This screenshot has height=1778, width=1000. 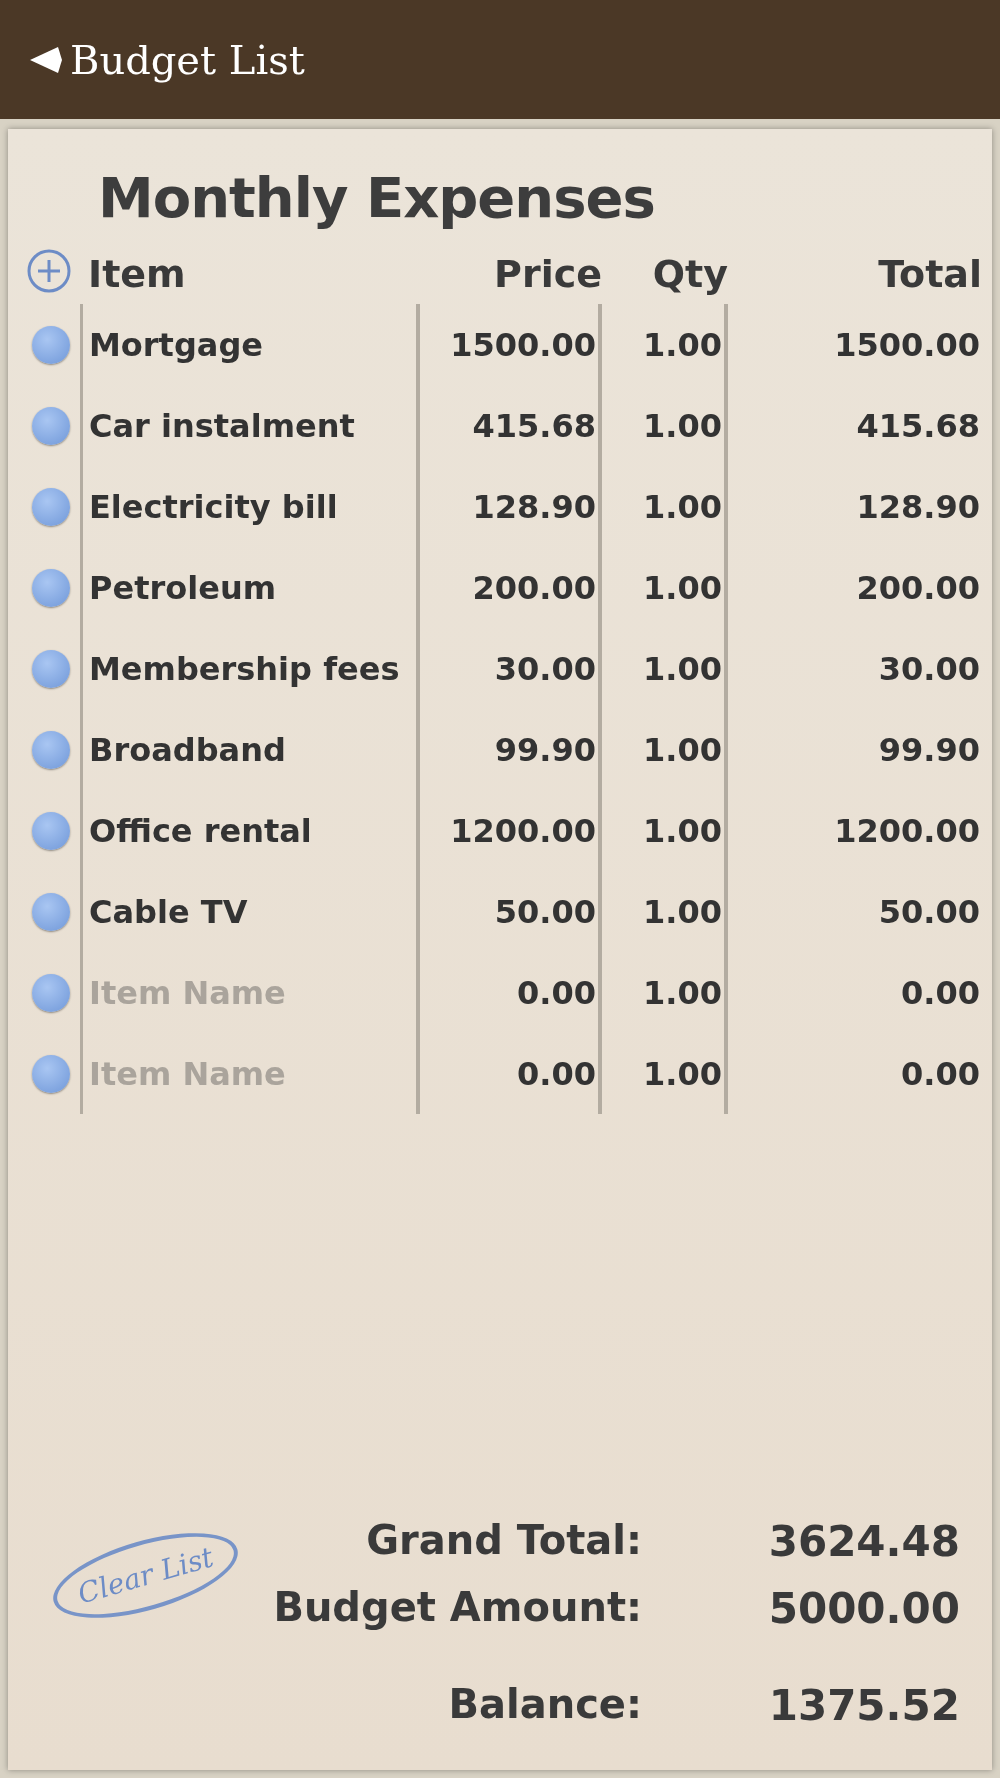 What do you see at coordinates (864, 1705) in the screenshot?
I see `summary-value: 1375.52` at bounding box center [864, 1705].